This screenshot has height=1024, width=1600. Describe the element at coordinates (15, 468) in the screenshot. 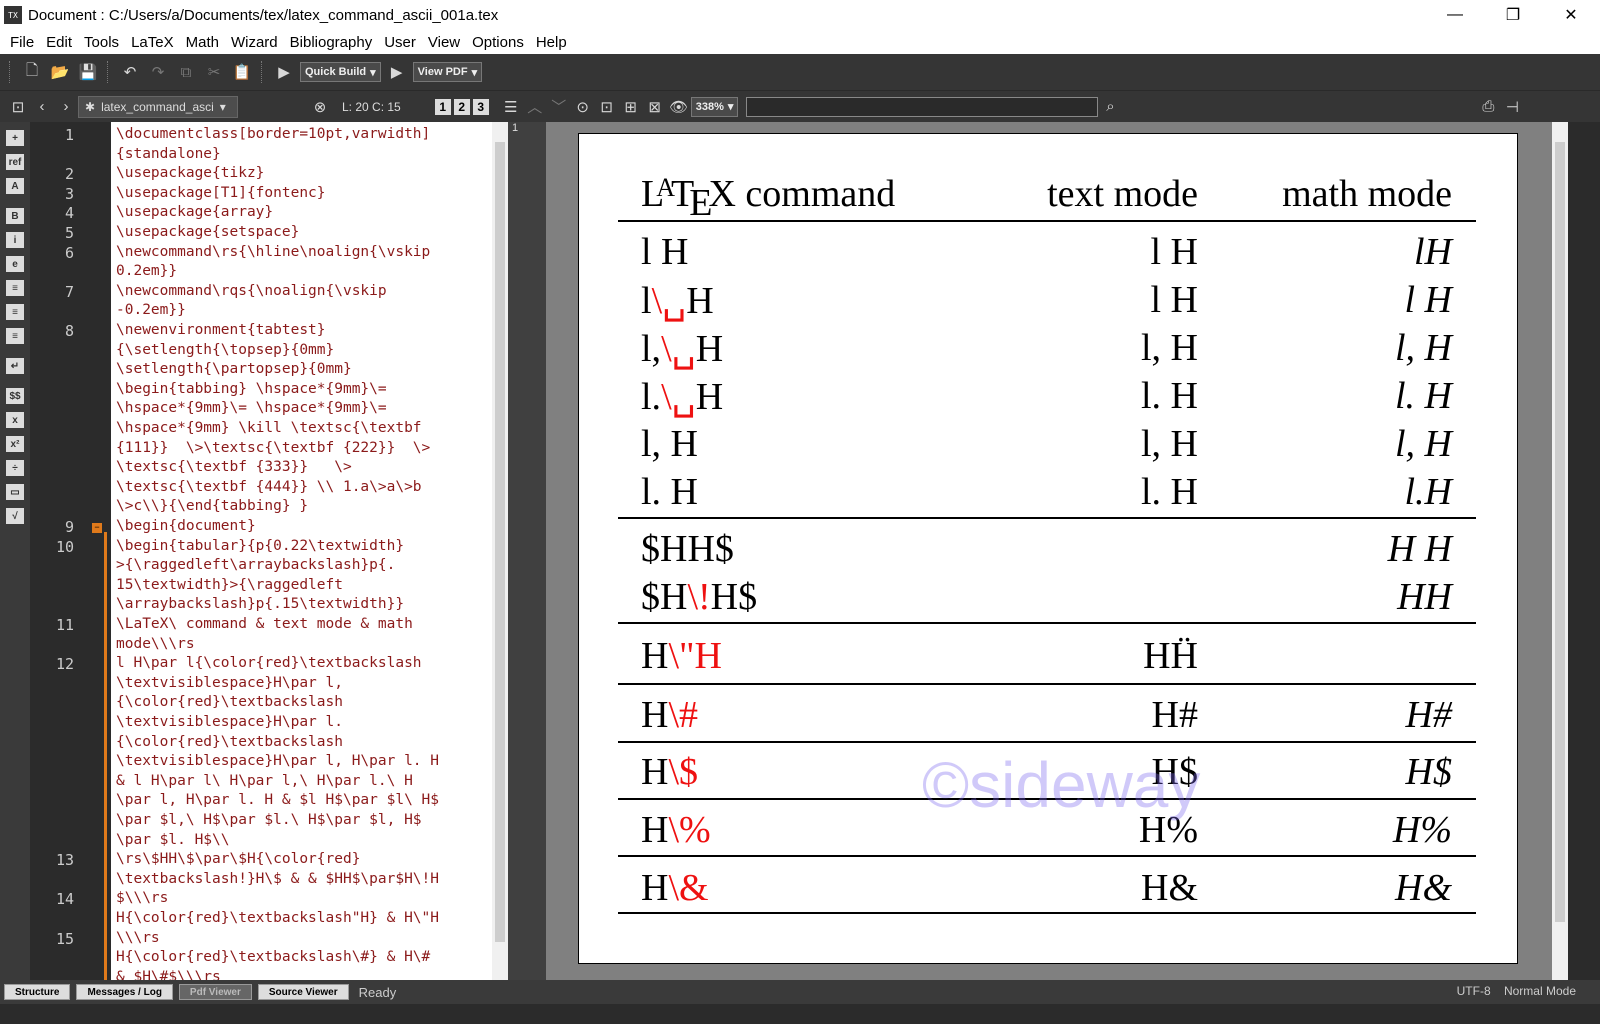

I see `symbol-icon: ÷` at that location.